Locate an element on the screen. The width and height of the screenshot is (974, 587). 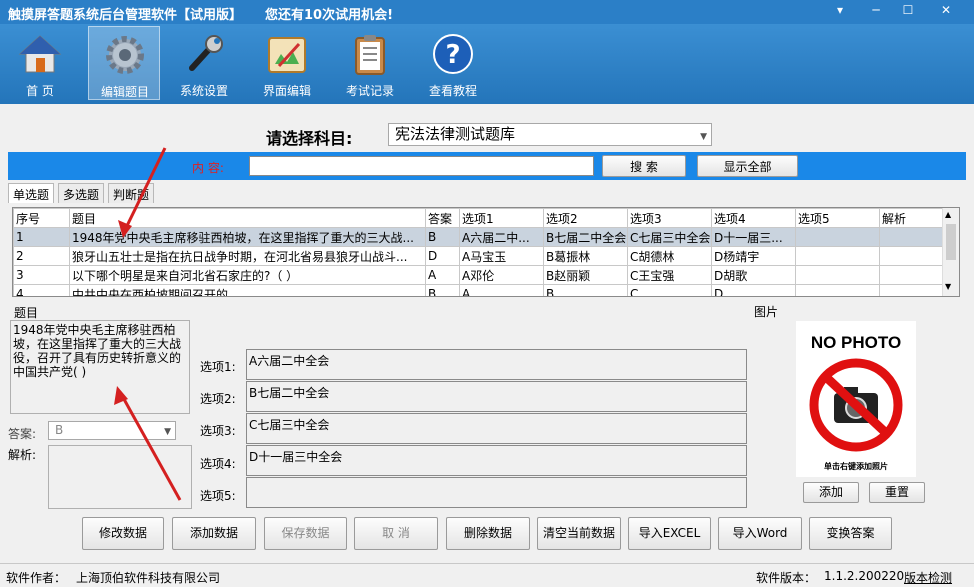
col-header-index: 序号 is located at coordinates (42, 218).